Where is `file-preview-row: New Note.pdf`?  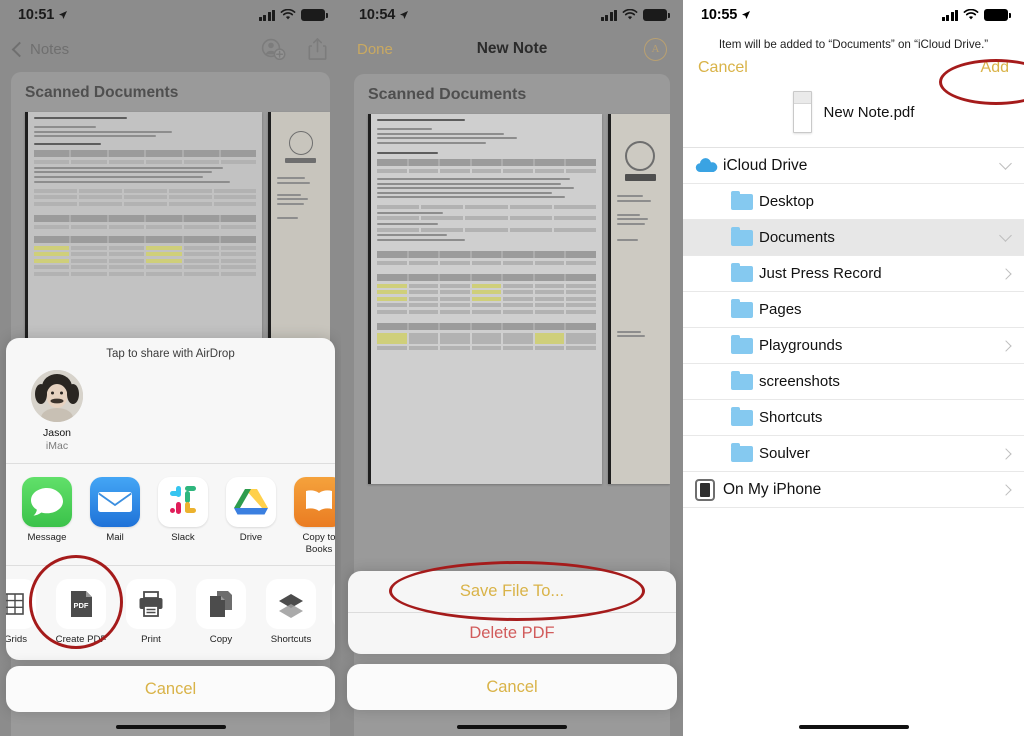
file-preview-row: New Note.pdf is located at coordinates (853, 116).